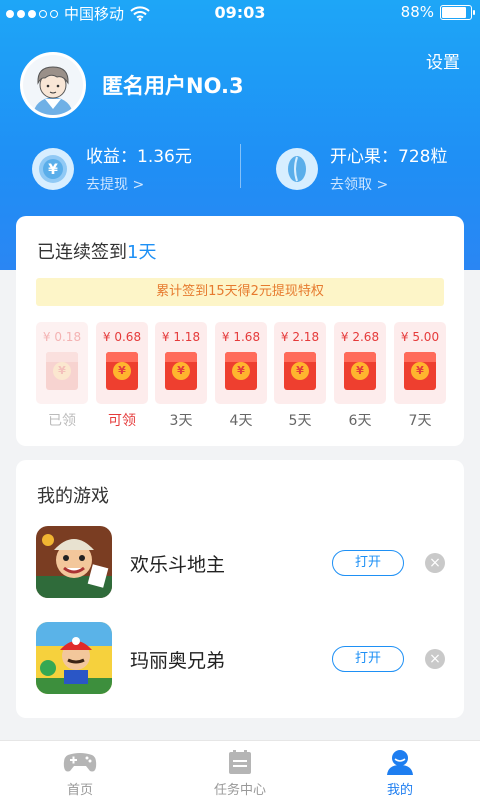 The width and height of the screenshot is (480, 800). I want to click on yuan-coin-icon: ¥, so click(53, 169).